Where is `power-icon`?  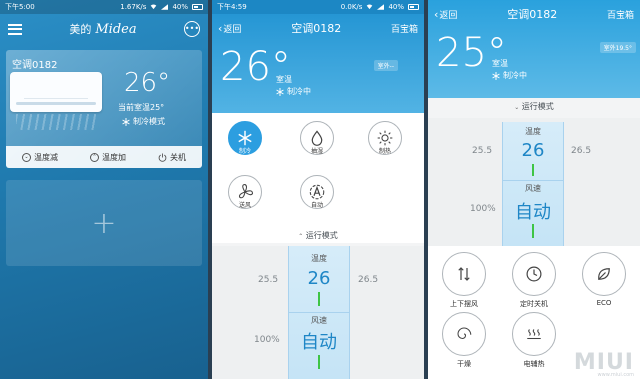 power-icon is located at coordinates (162, 157).